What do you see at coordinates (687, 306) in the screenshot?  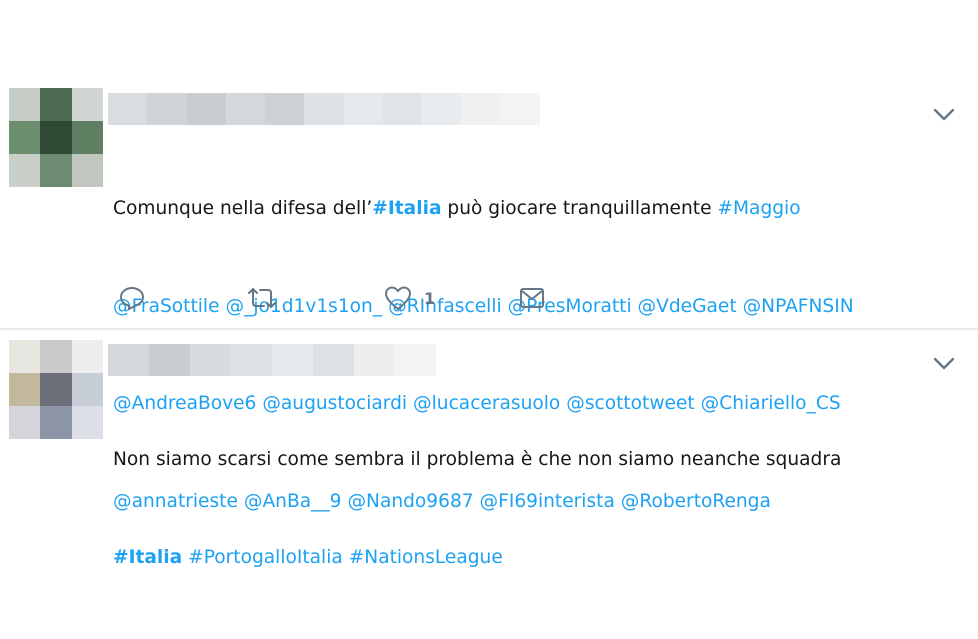 I see `mention-link: @VdeGaet` at bounding box center [687, 306].